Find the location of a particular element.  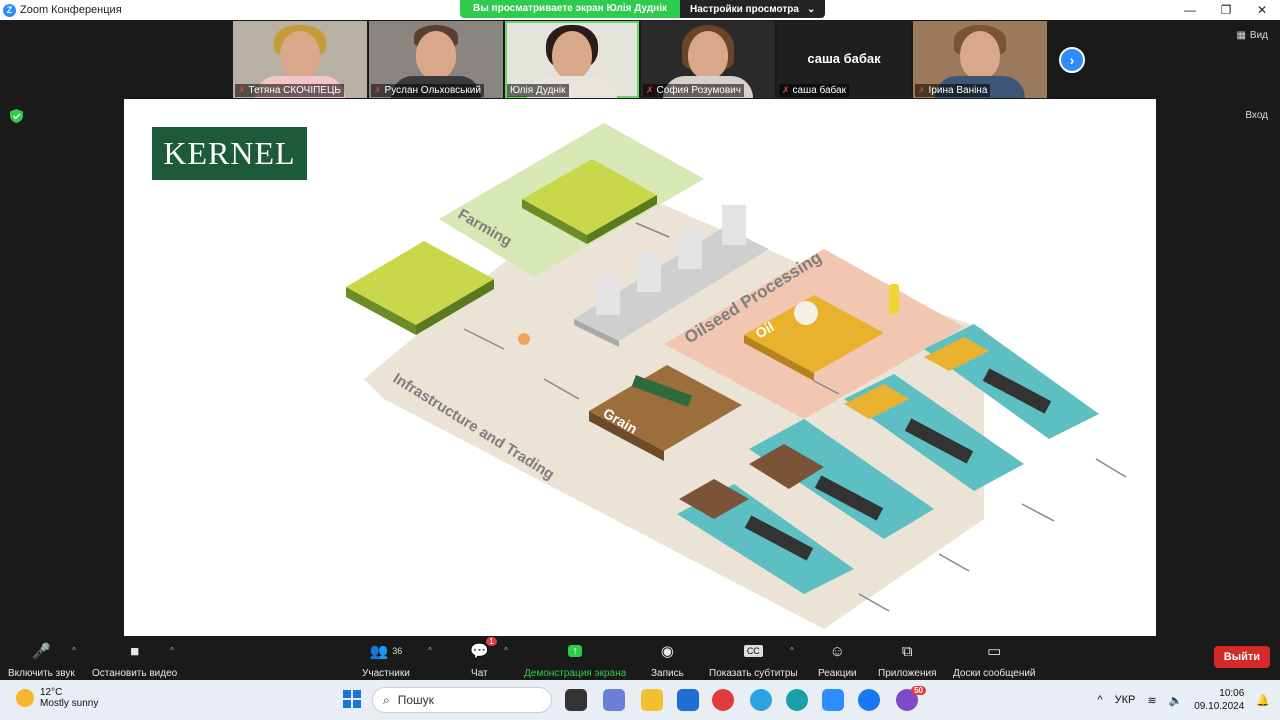

zoom-logo-icon: Z is located at coordinates (9, 10).